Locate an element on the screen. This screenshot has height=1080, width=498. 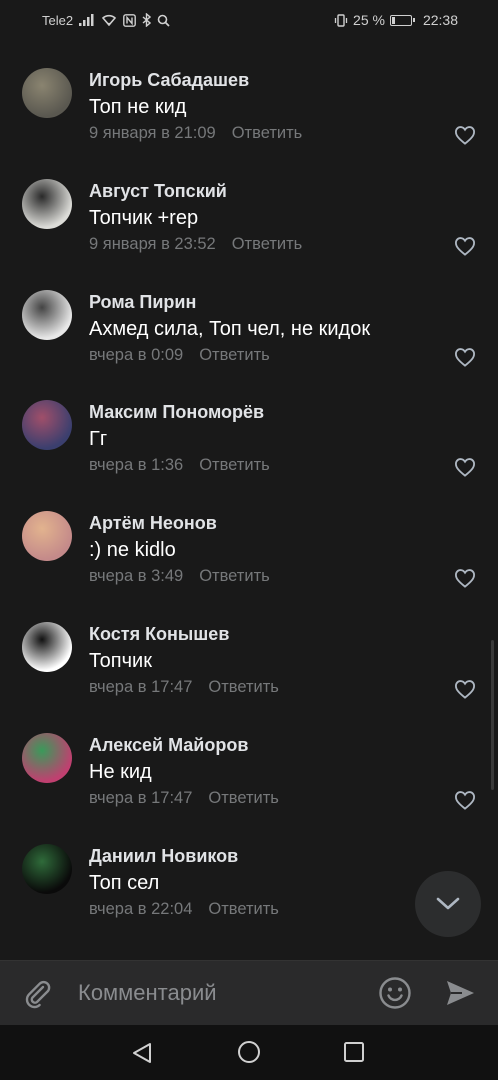
comment-meta: вчера в 1:36 Ответить is located at coordinates (179, 465).